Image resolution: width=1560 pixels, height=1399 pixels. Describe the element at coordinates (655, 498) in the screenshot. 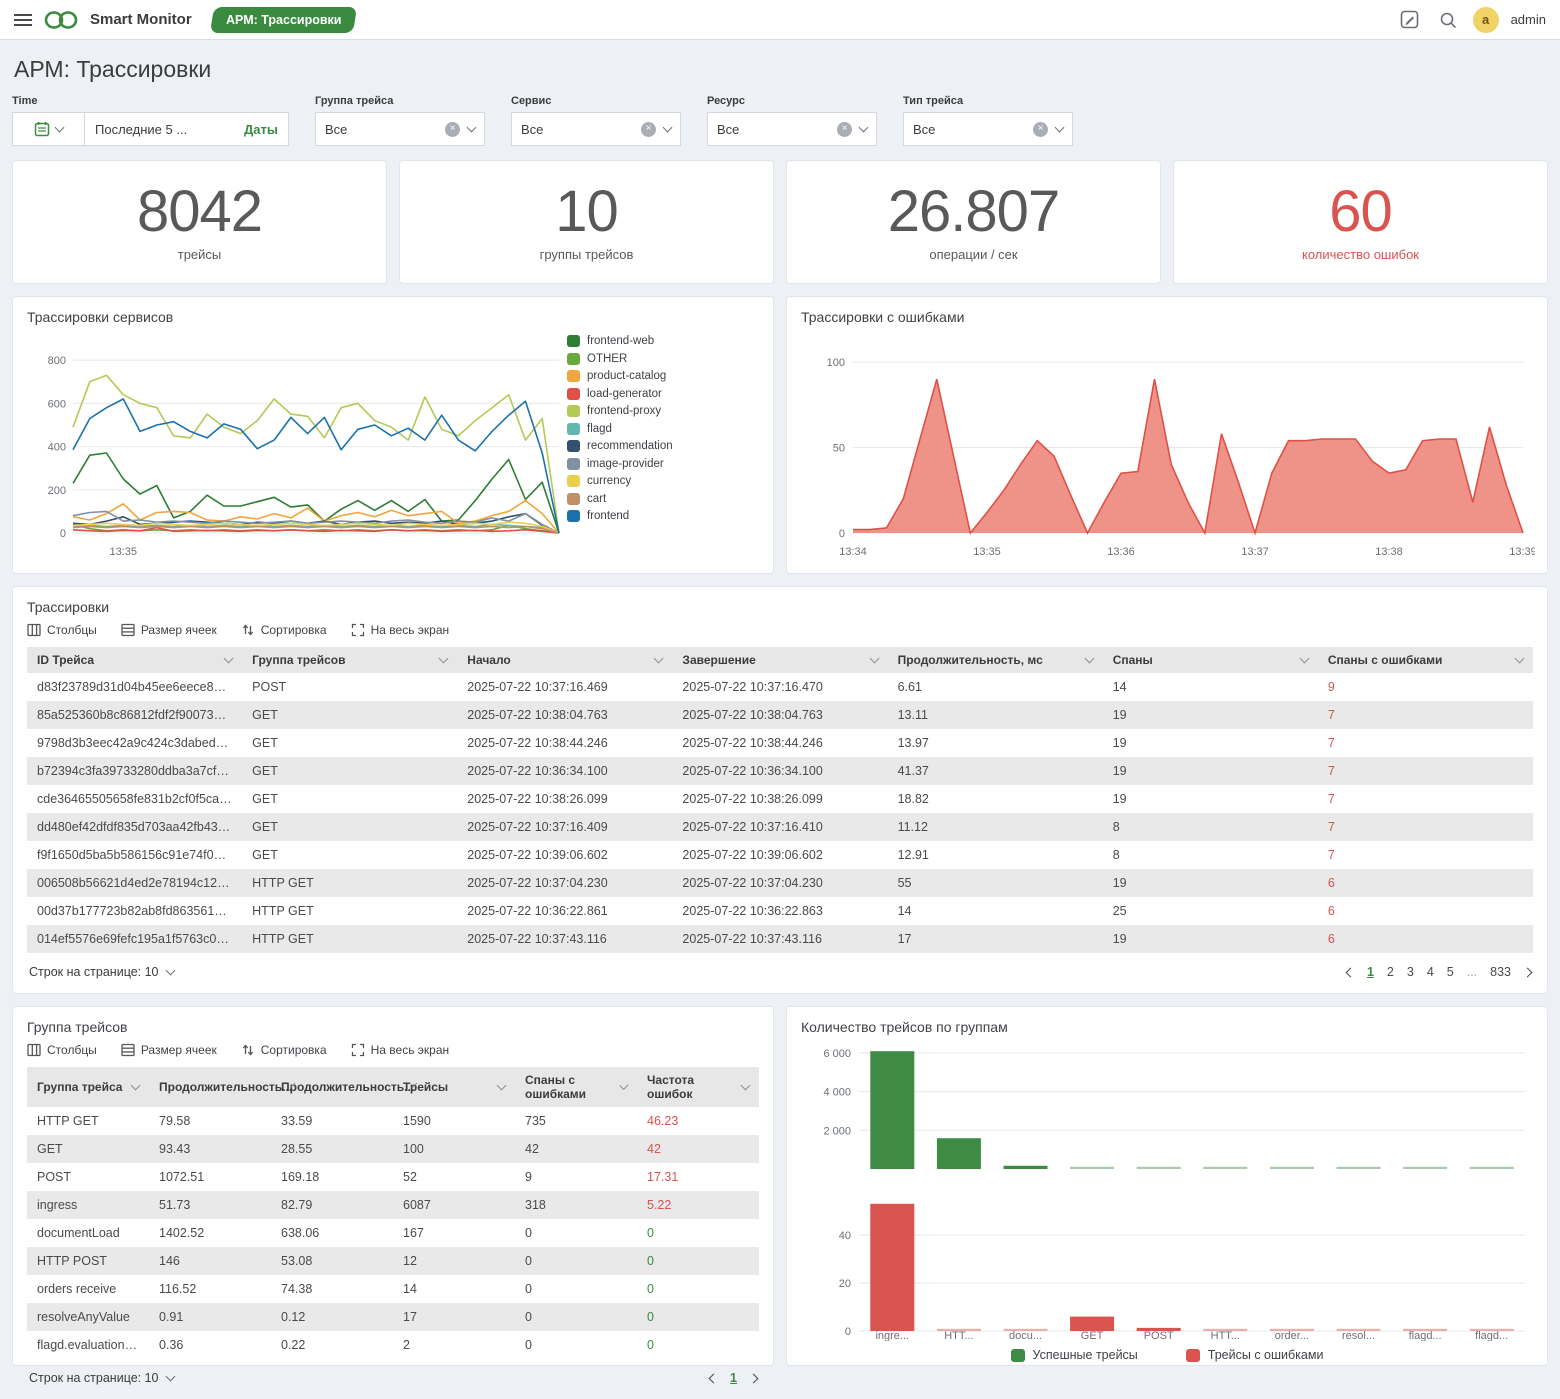

I see `legend-item: cart` at that location.